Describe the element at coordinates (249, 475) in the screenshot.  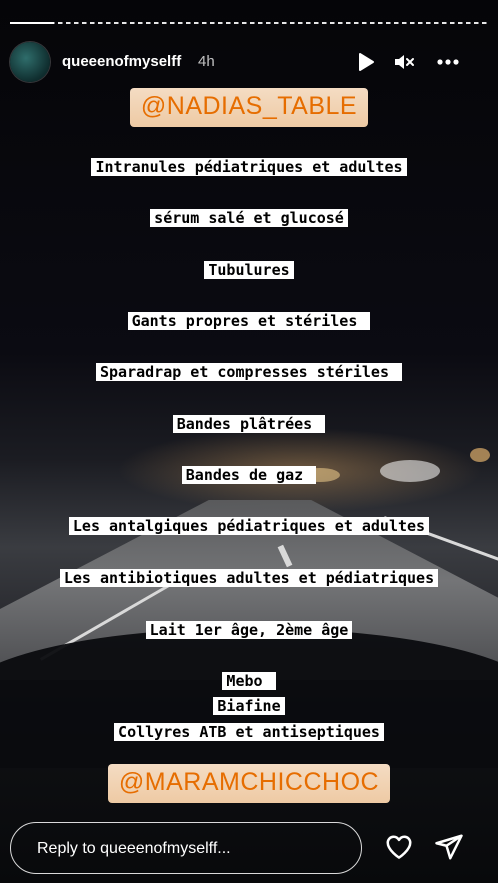
I see `story-text: Bandes de gaz` at that location.